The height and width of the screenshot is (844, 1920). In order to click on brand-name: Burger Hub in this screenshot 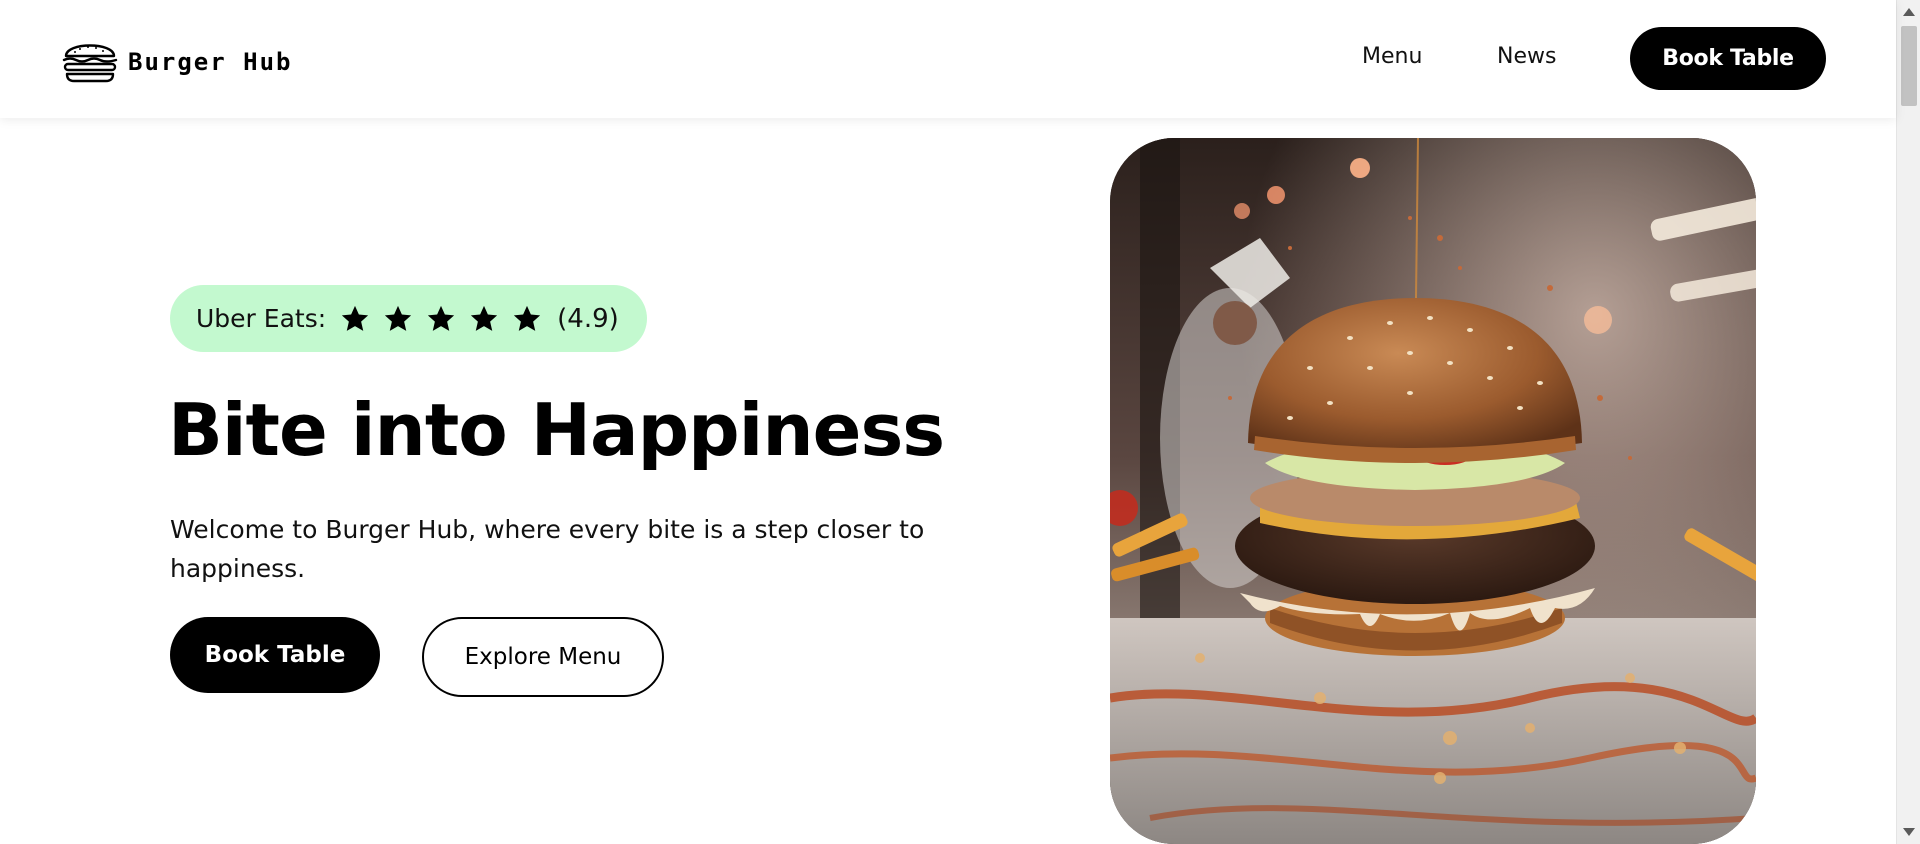, I will do `click(210, 62)`.